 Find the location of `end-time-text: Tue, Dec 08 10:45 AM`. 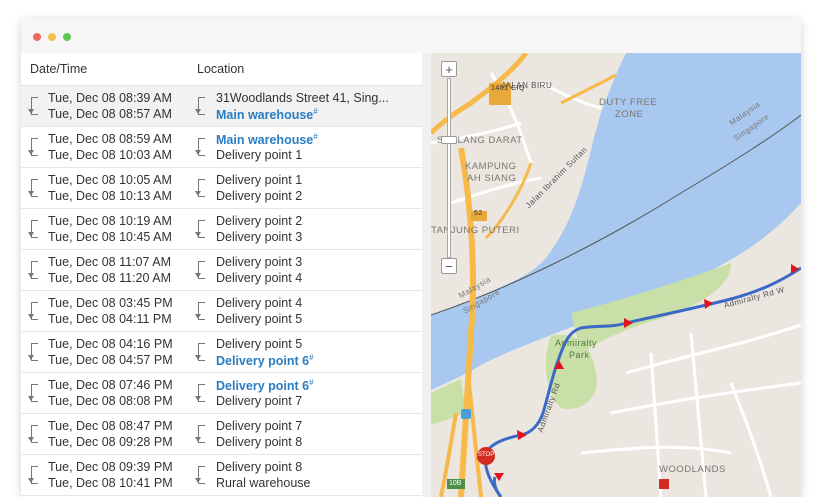

end-time-text: Tue, Dec 08 10:45 AM is located at coordinates (110, 237).